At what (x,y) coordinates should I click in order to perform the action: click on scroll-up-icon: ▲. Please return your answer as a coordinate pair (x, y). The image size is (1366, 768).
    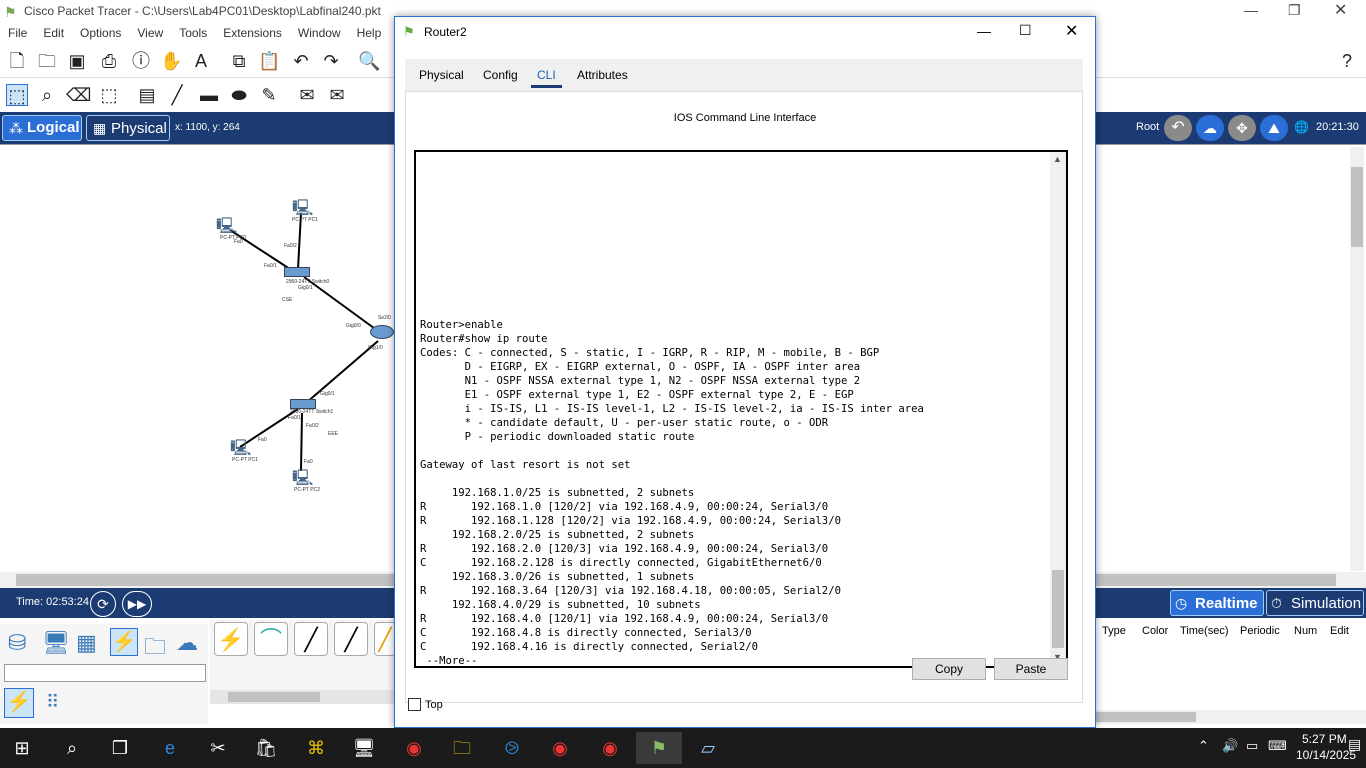
    Looking at the image, I should click on (1057, 159).